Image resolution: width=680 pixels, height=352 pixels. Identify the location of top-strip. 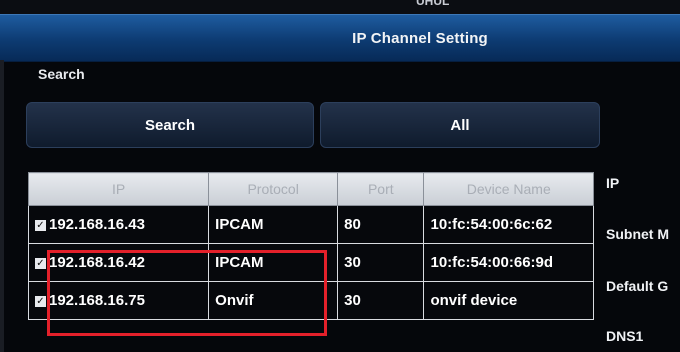
(340, 7).